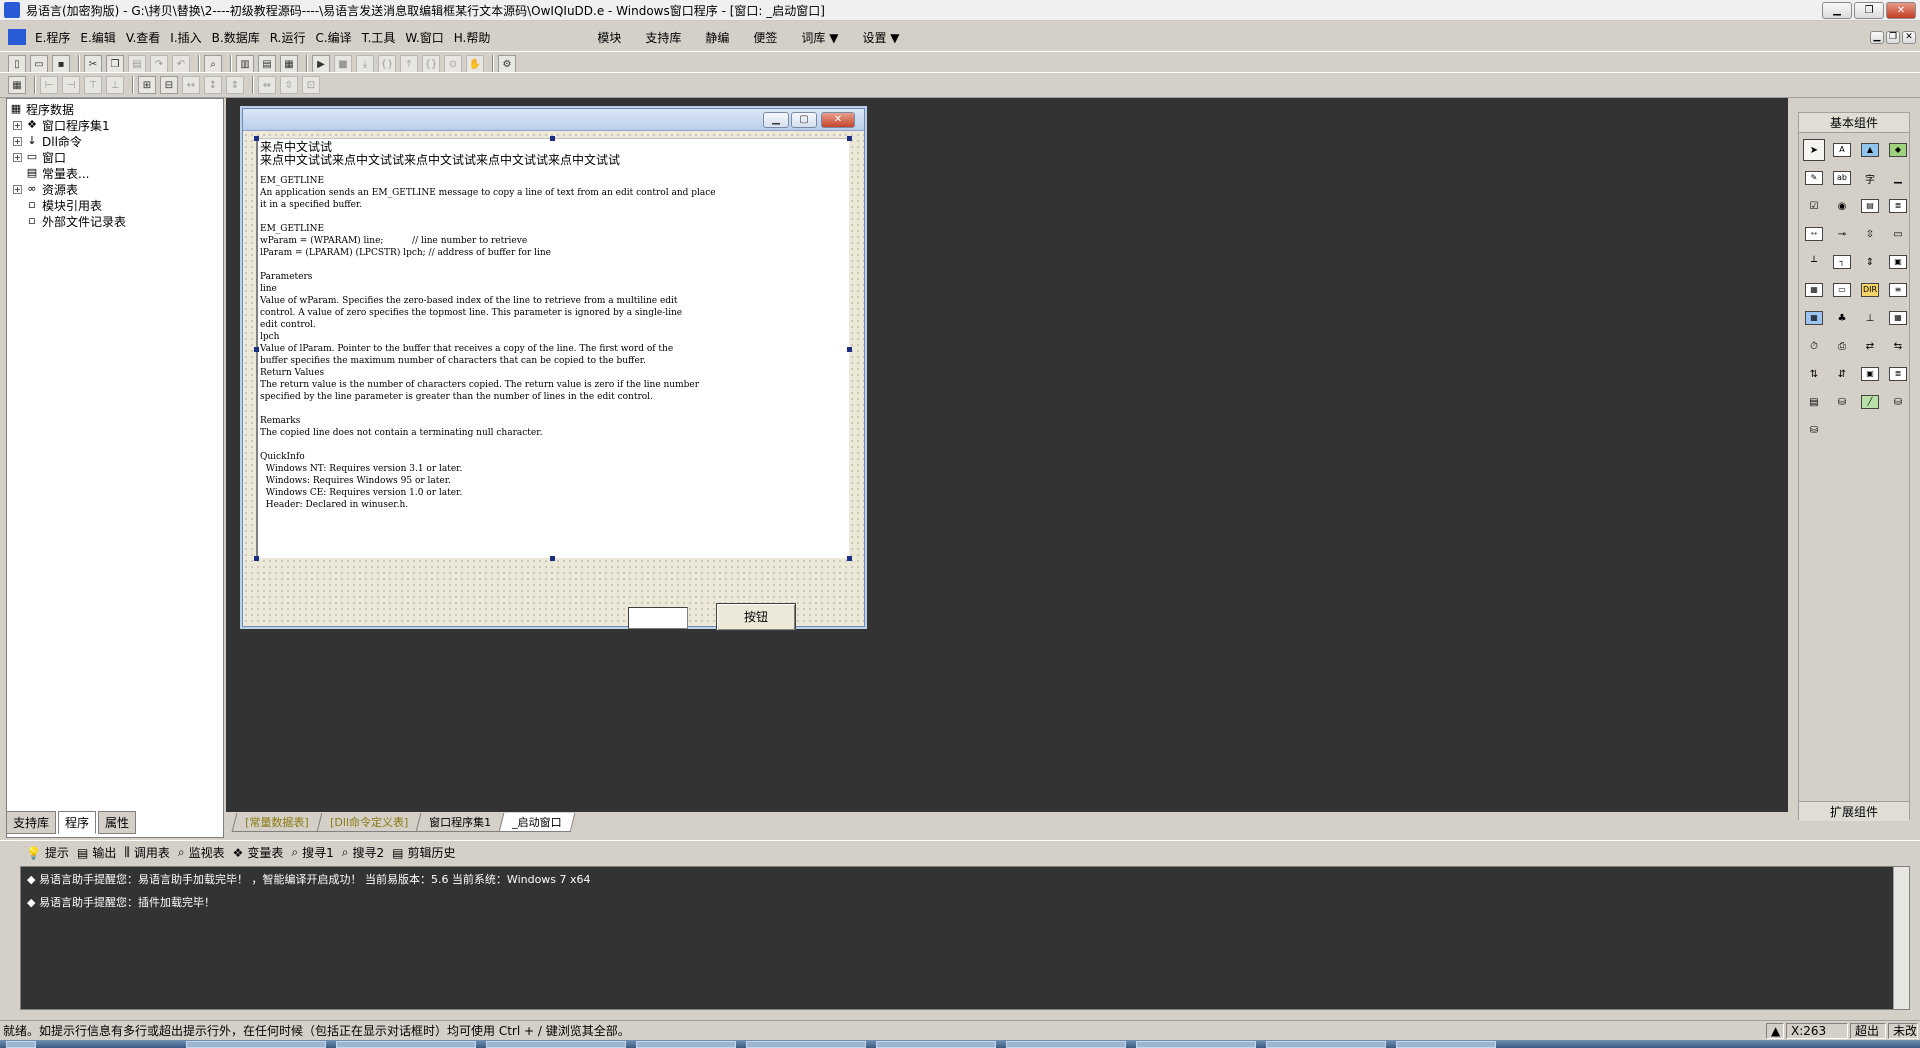 The height and width of the screenshot is (1048, 1920). Describe the element at coordinates (363, 852) in the screenshot. I see `tab-search2: ⌕ 搜寻2` at that location.